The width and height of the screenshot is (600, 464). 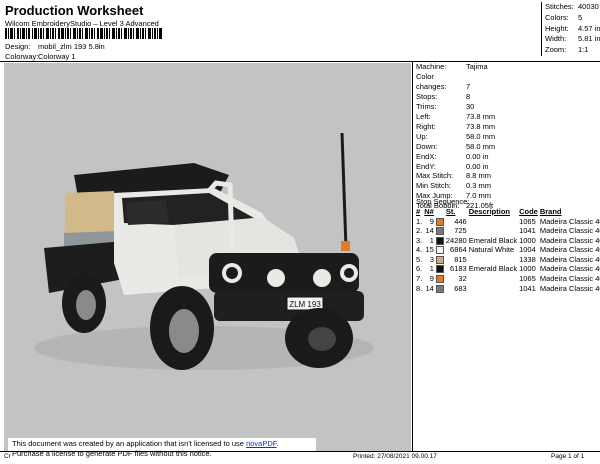 I want to click on plate-text: ZLM 193, so click(x=305, y=304).